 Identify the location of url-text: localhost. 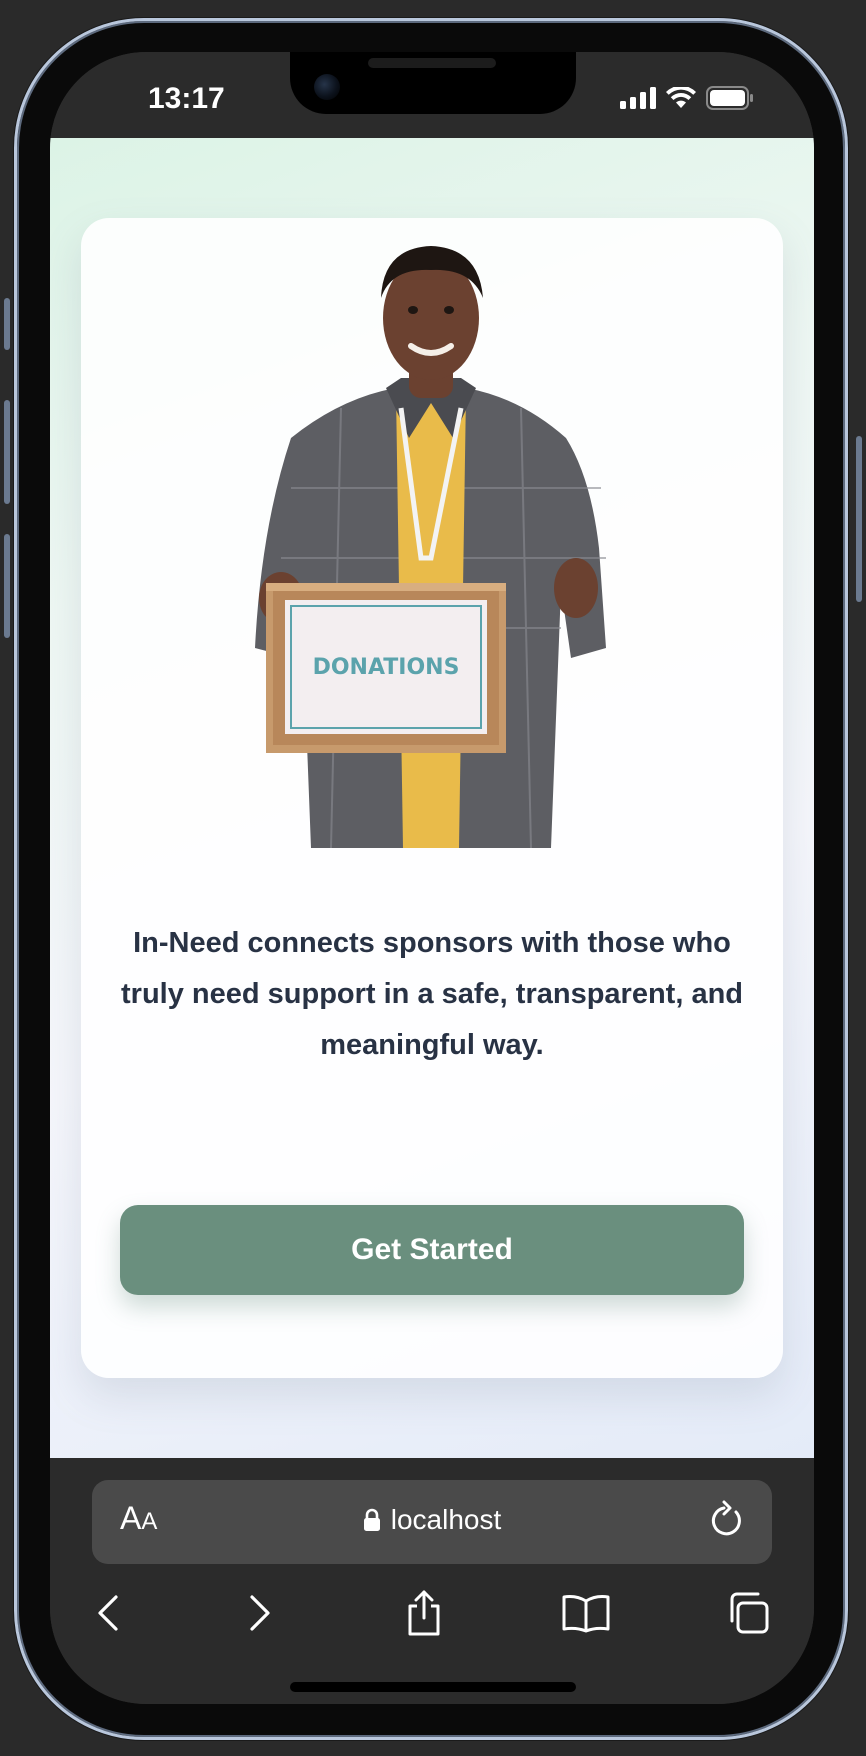
(446, 1519).